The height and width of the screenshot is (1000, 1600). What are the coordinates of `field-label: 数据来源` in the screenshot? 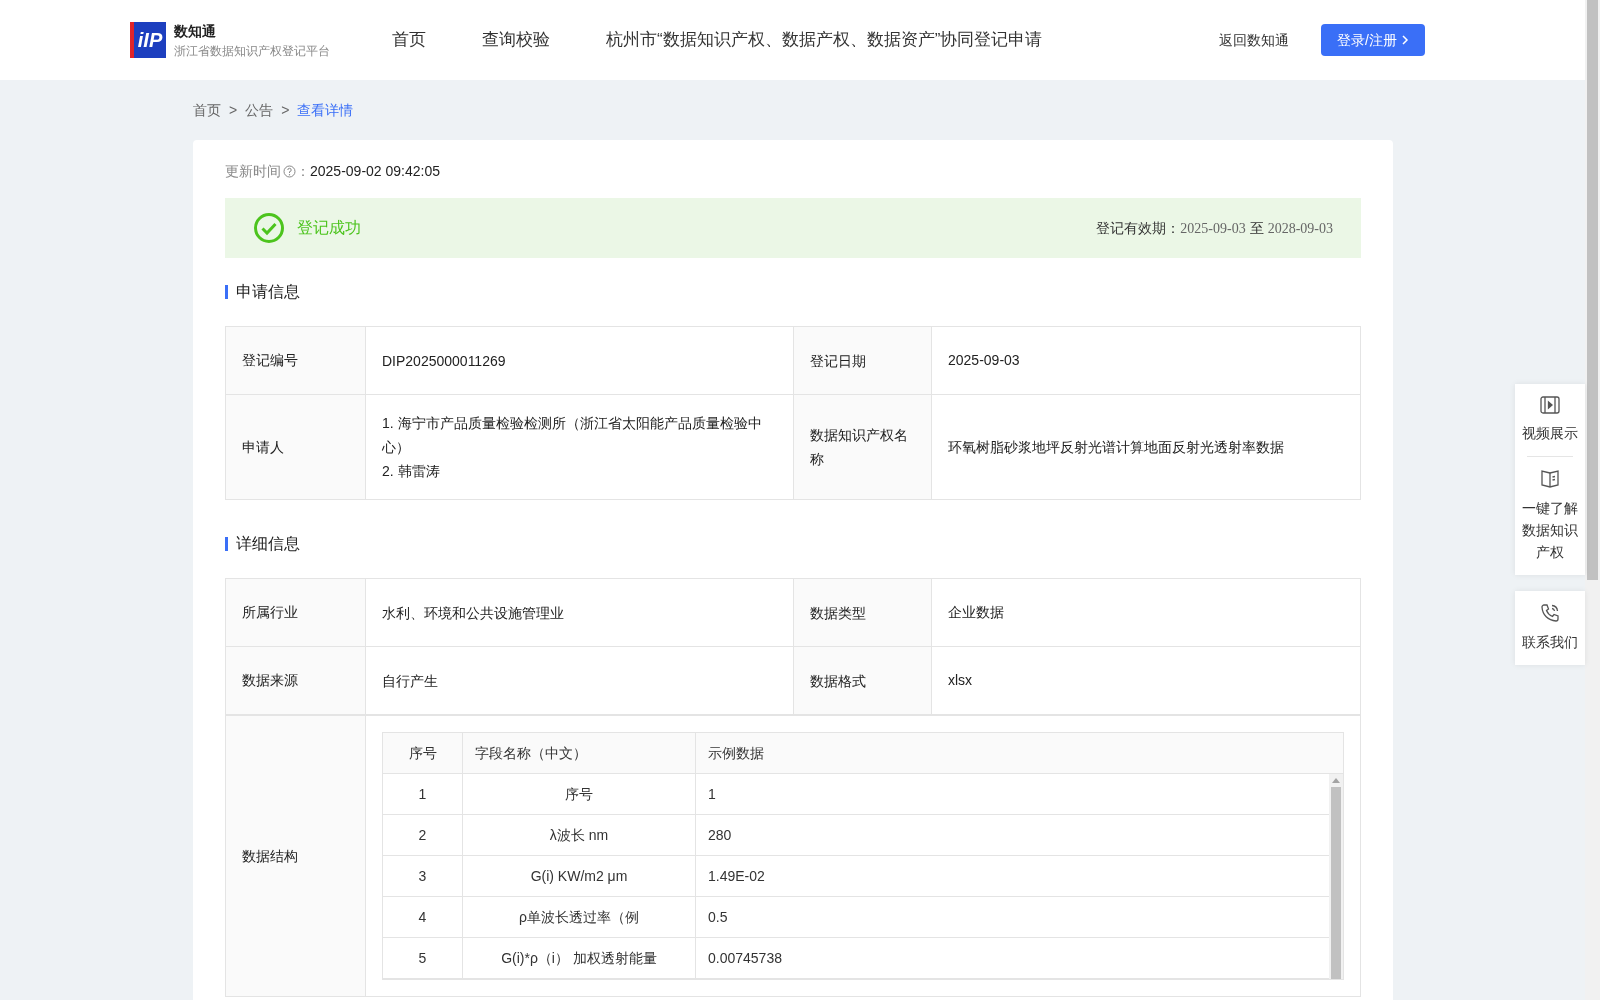 It's located at (296, 680).